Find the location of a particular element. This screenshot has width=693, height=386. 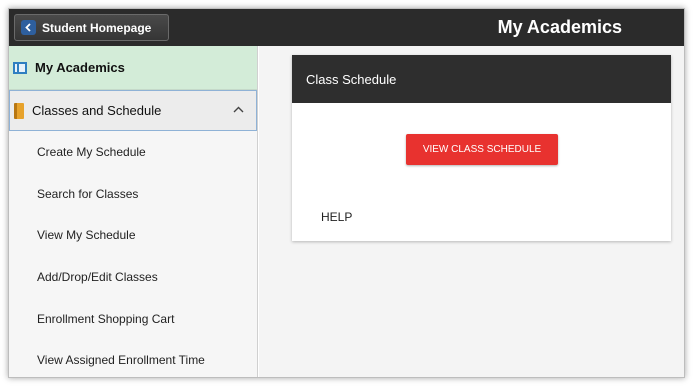

sidebar-item-enrollment-shopping-cart: Enrollment Shopping Cart is located at coordinates (133, 319).